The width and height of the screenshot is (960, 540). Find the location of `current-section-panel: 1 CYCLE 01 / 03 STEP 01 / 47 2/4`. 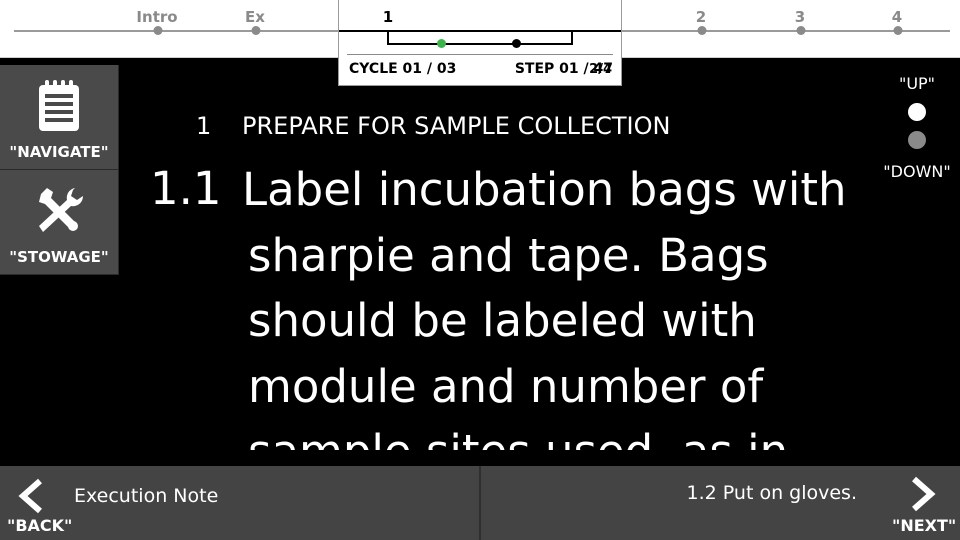

current-section-panel: 1 CYCLE 01 / 03 STEP 01 / 47 2/4 is located at coordinates (480, 43).